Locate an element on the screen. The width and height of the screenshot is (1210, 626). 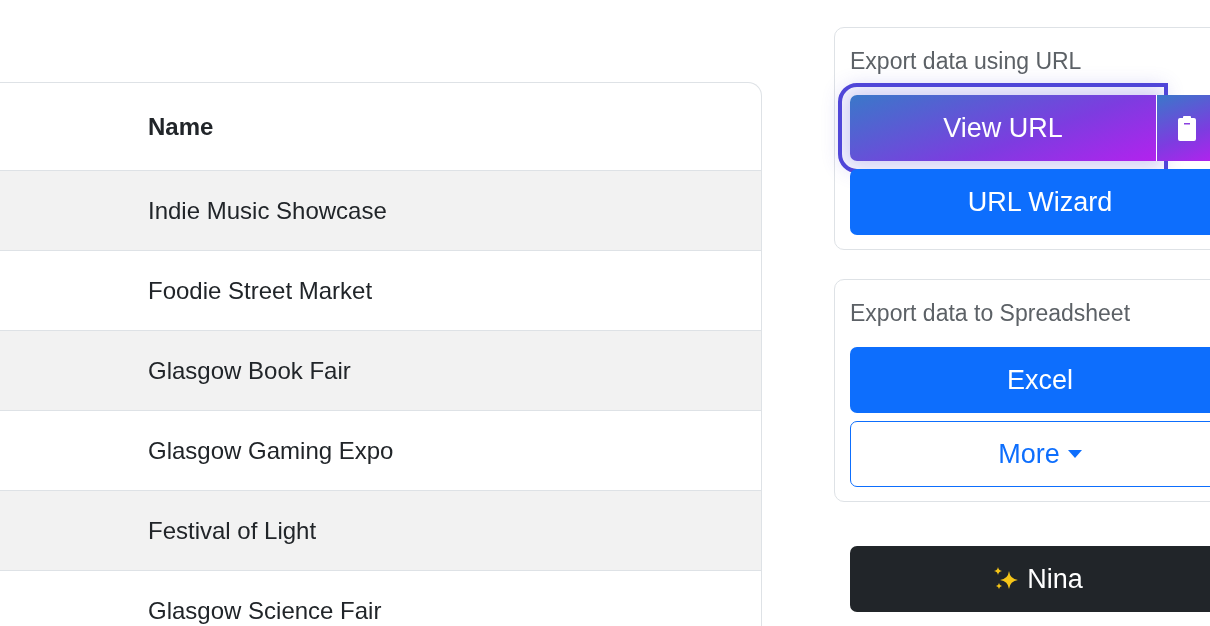
url-wizard-button: URL Wizard is located at coordinates (1030, 202).